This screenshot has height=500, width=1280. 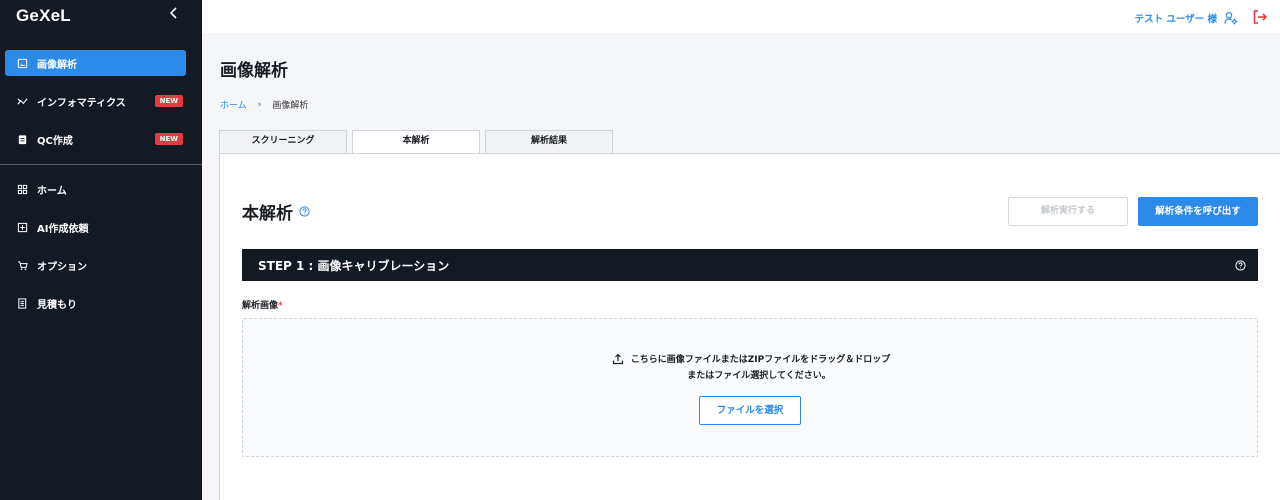 What do you see at coordinates (57, 65) in the screenshot?
I see `sidebar-item-label: 画像解析` at bounding box center [57, 65].